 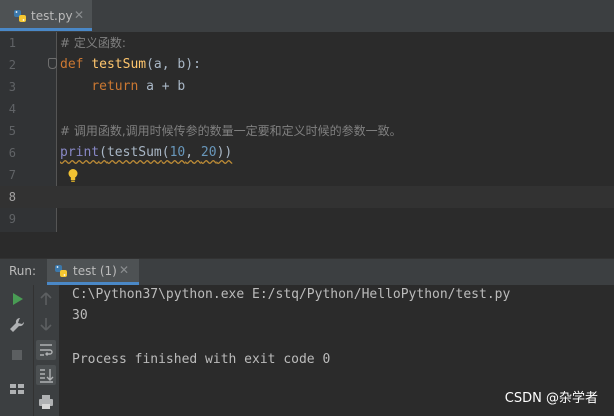 I want to click on number-arg-2: 20, so click(x=208, y=152).